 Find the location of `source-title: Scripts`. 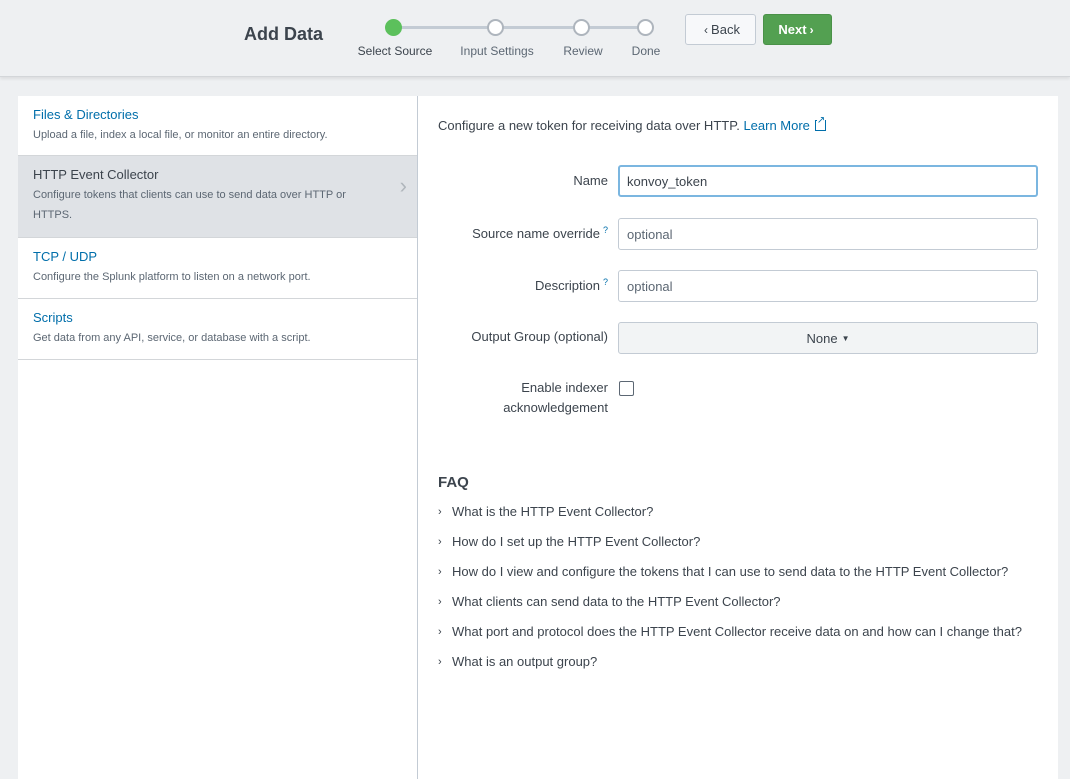

source-title: Scripts is located at coordinates (53, 317).